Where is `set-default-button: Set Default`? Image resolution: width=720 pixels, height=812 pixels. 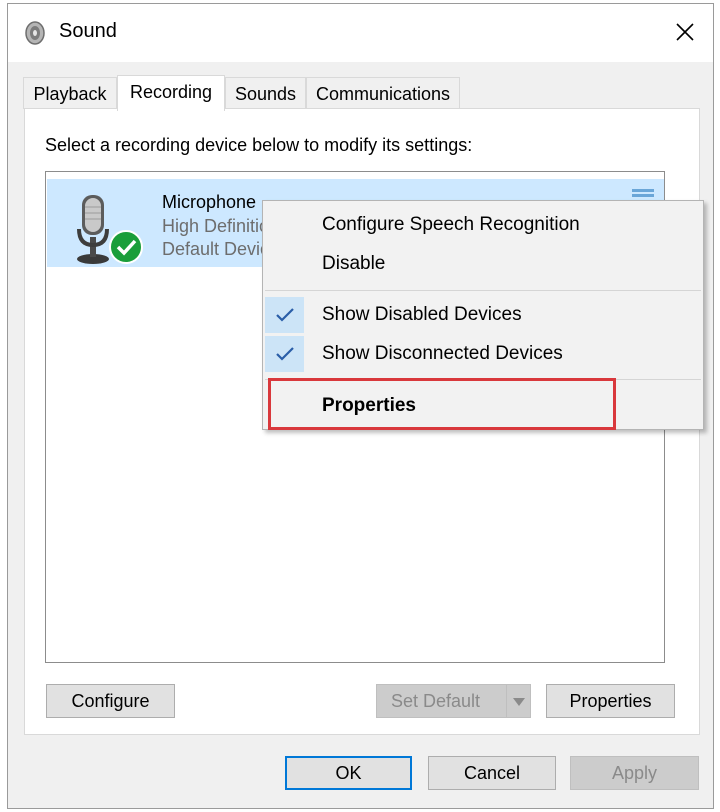
set-default-button: Set Default is located at coordinates (453, 701).